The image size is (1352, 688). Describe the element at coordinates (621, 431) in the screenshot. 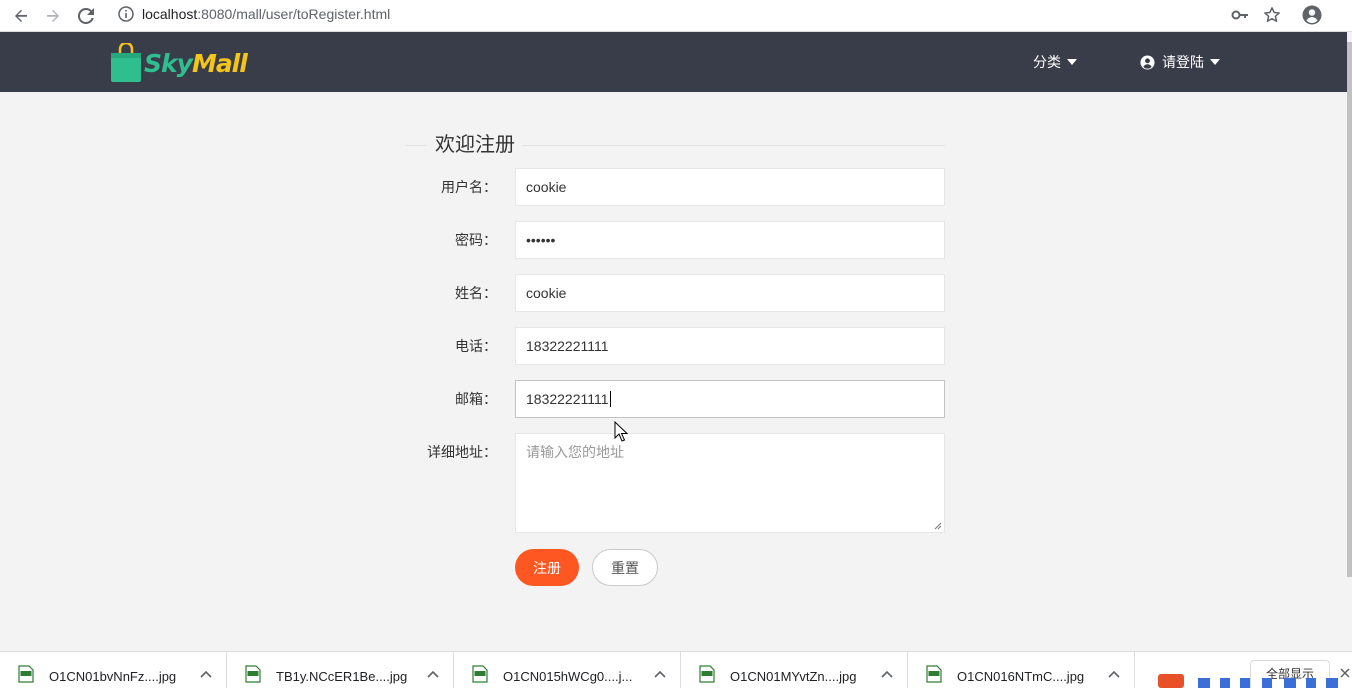

I see `mouse-pointer-icon` at that location.